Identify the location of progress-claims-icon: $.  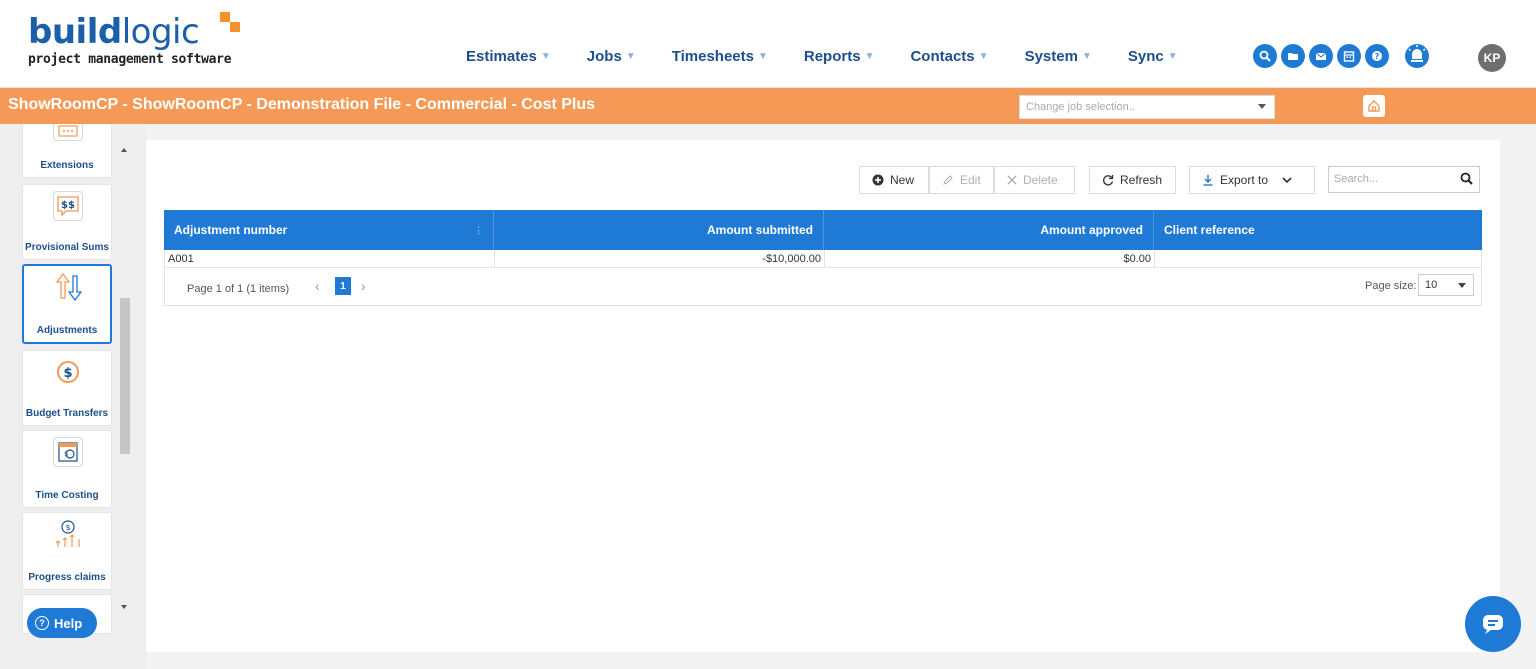
(68, 534).